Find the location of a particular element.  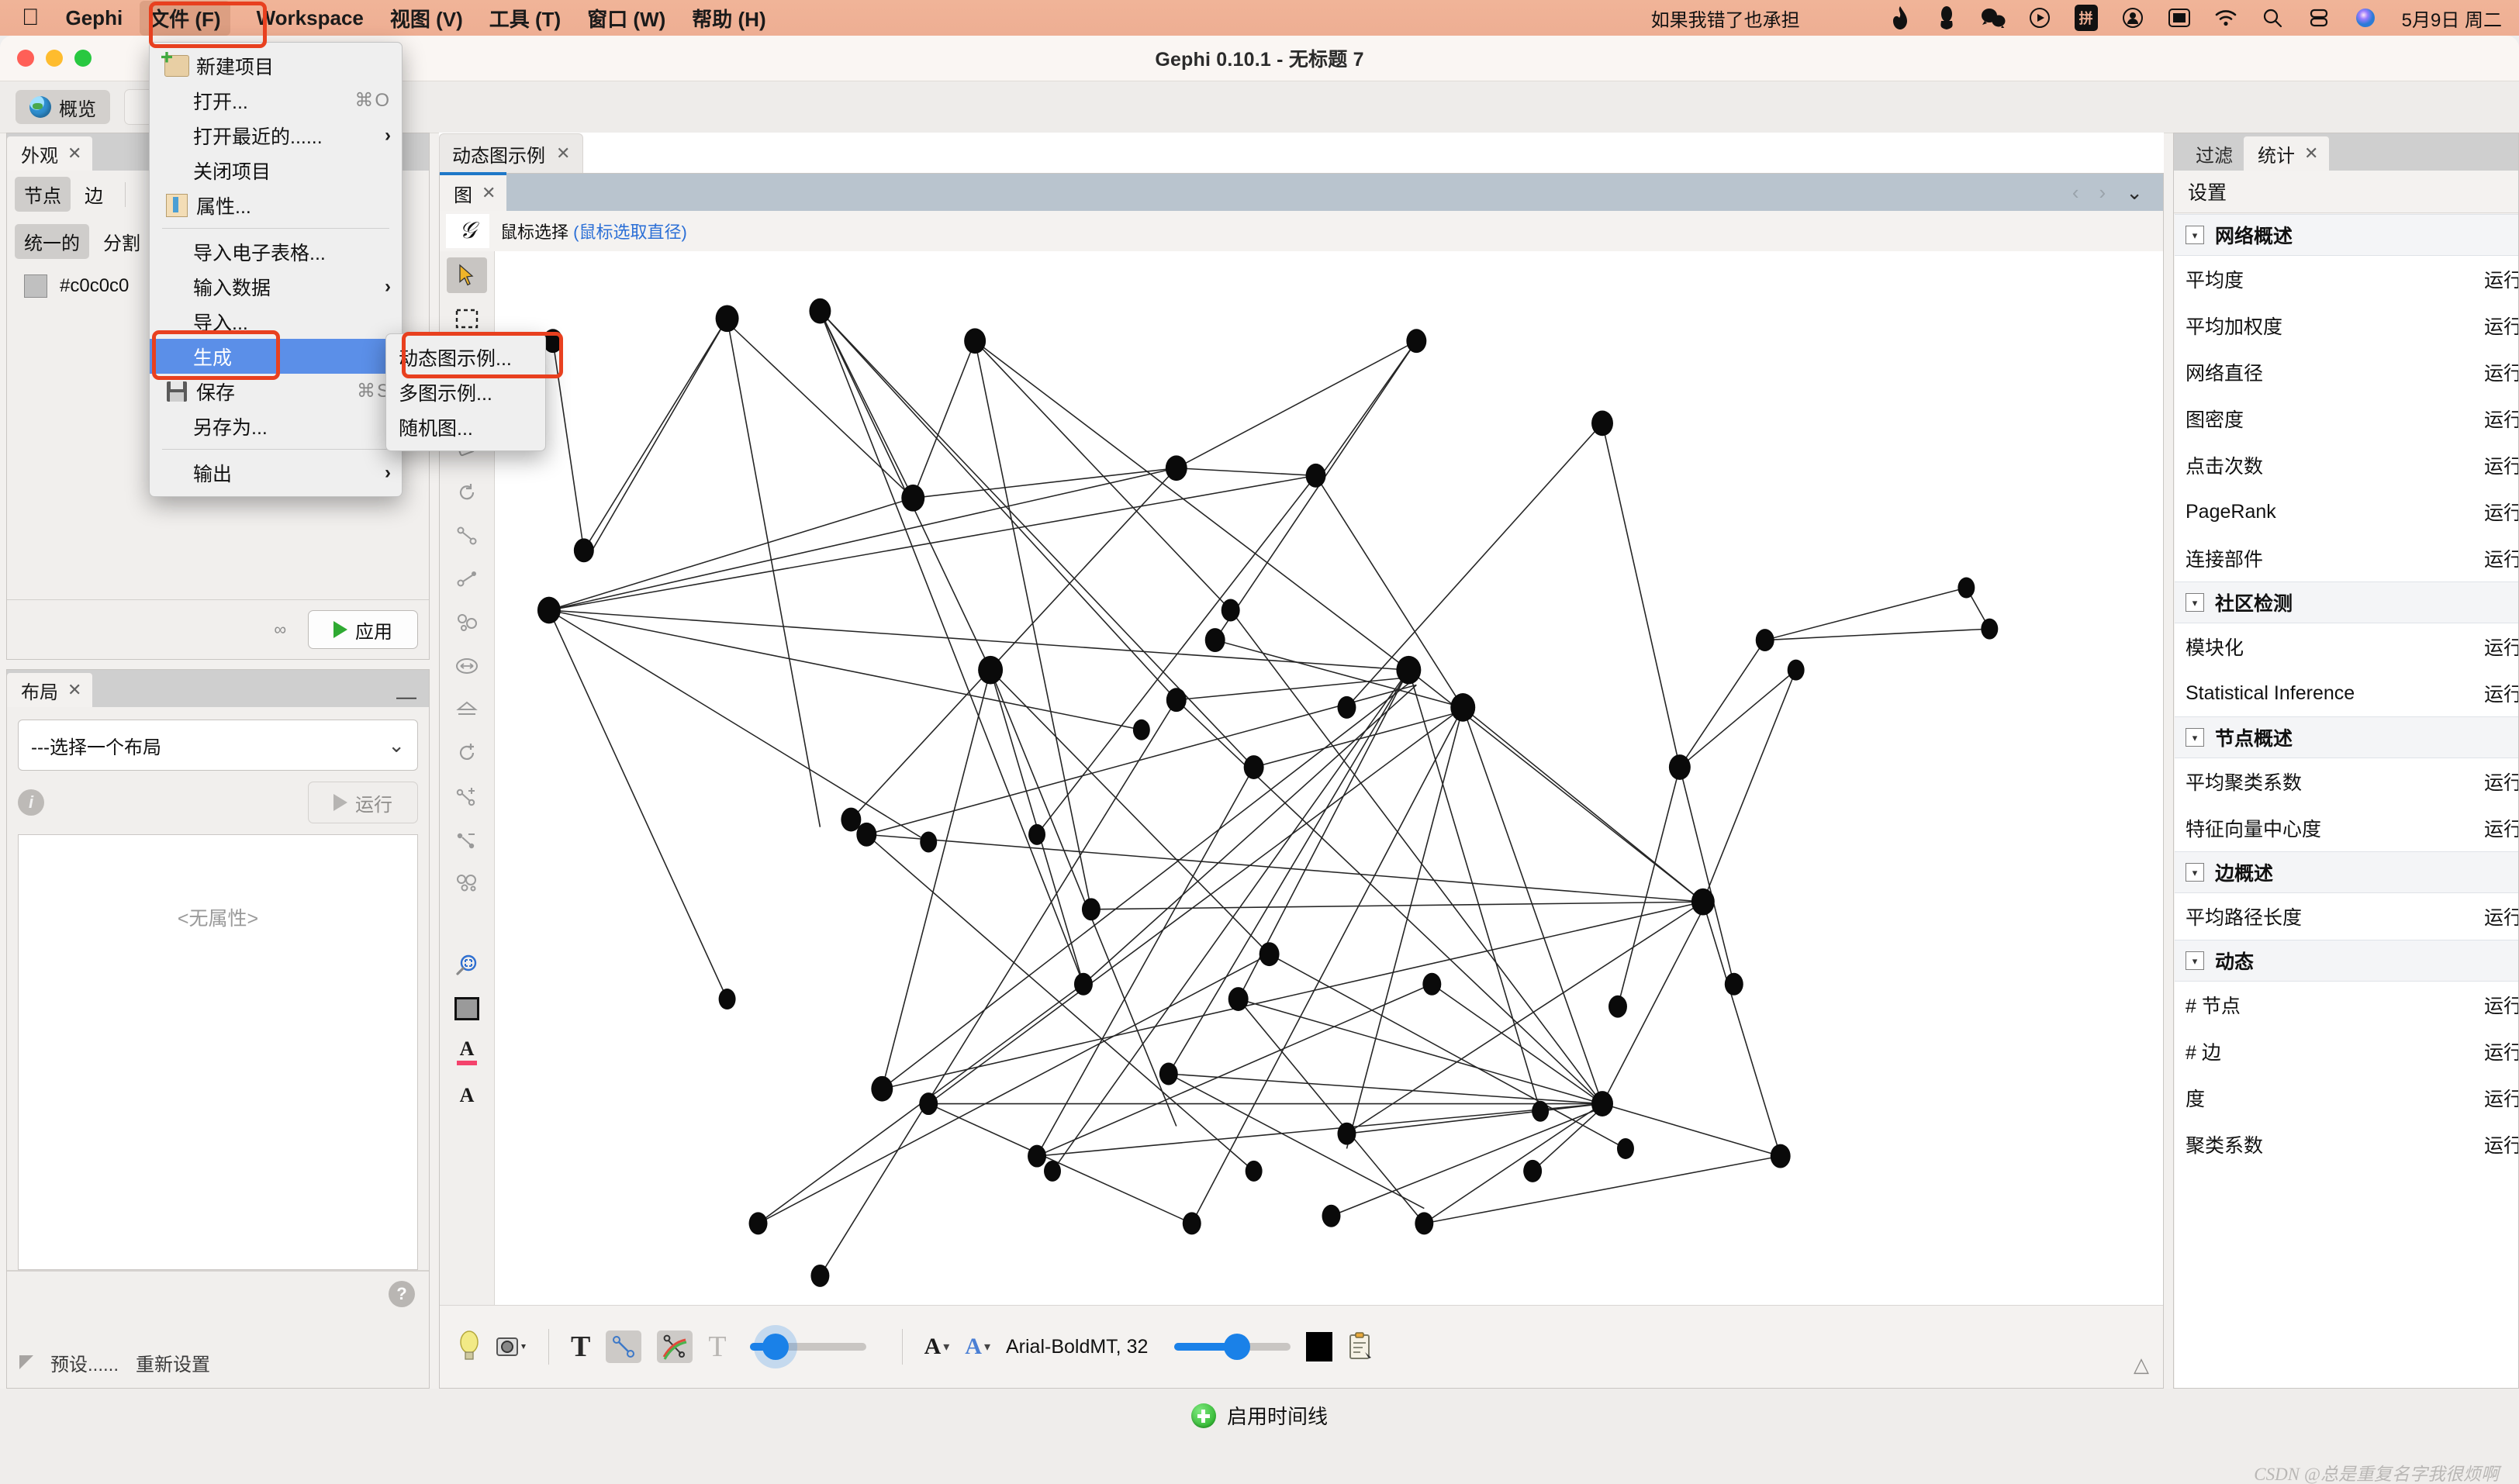

close-window-button is located at coordinates (25, 59).